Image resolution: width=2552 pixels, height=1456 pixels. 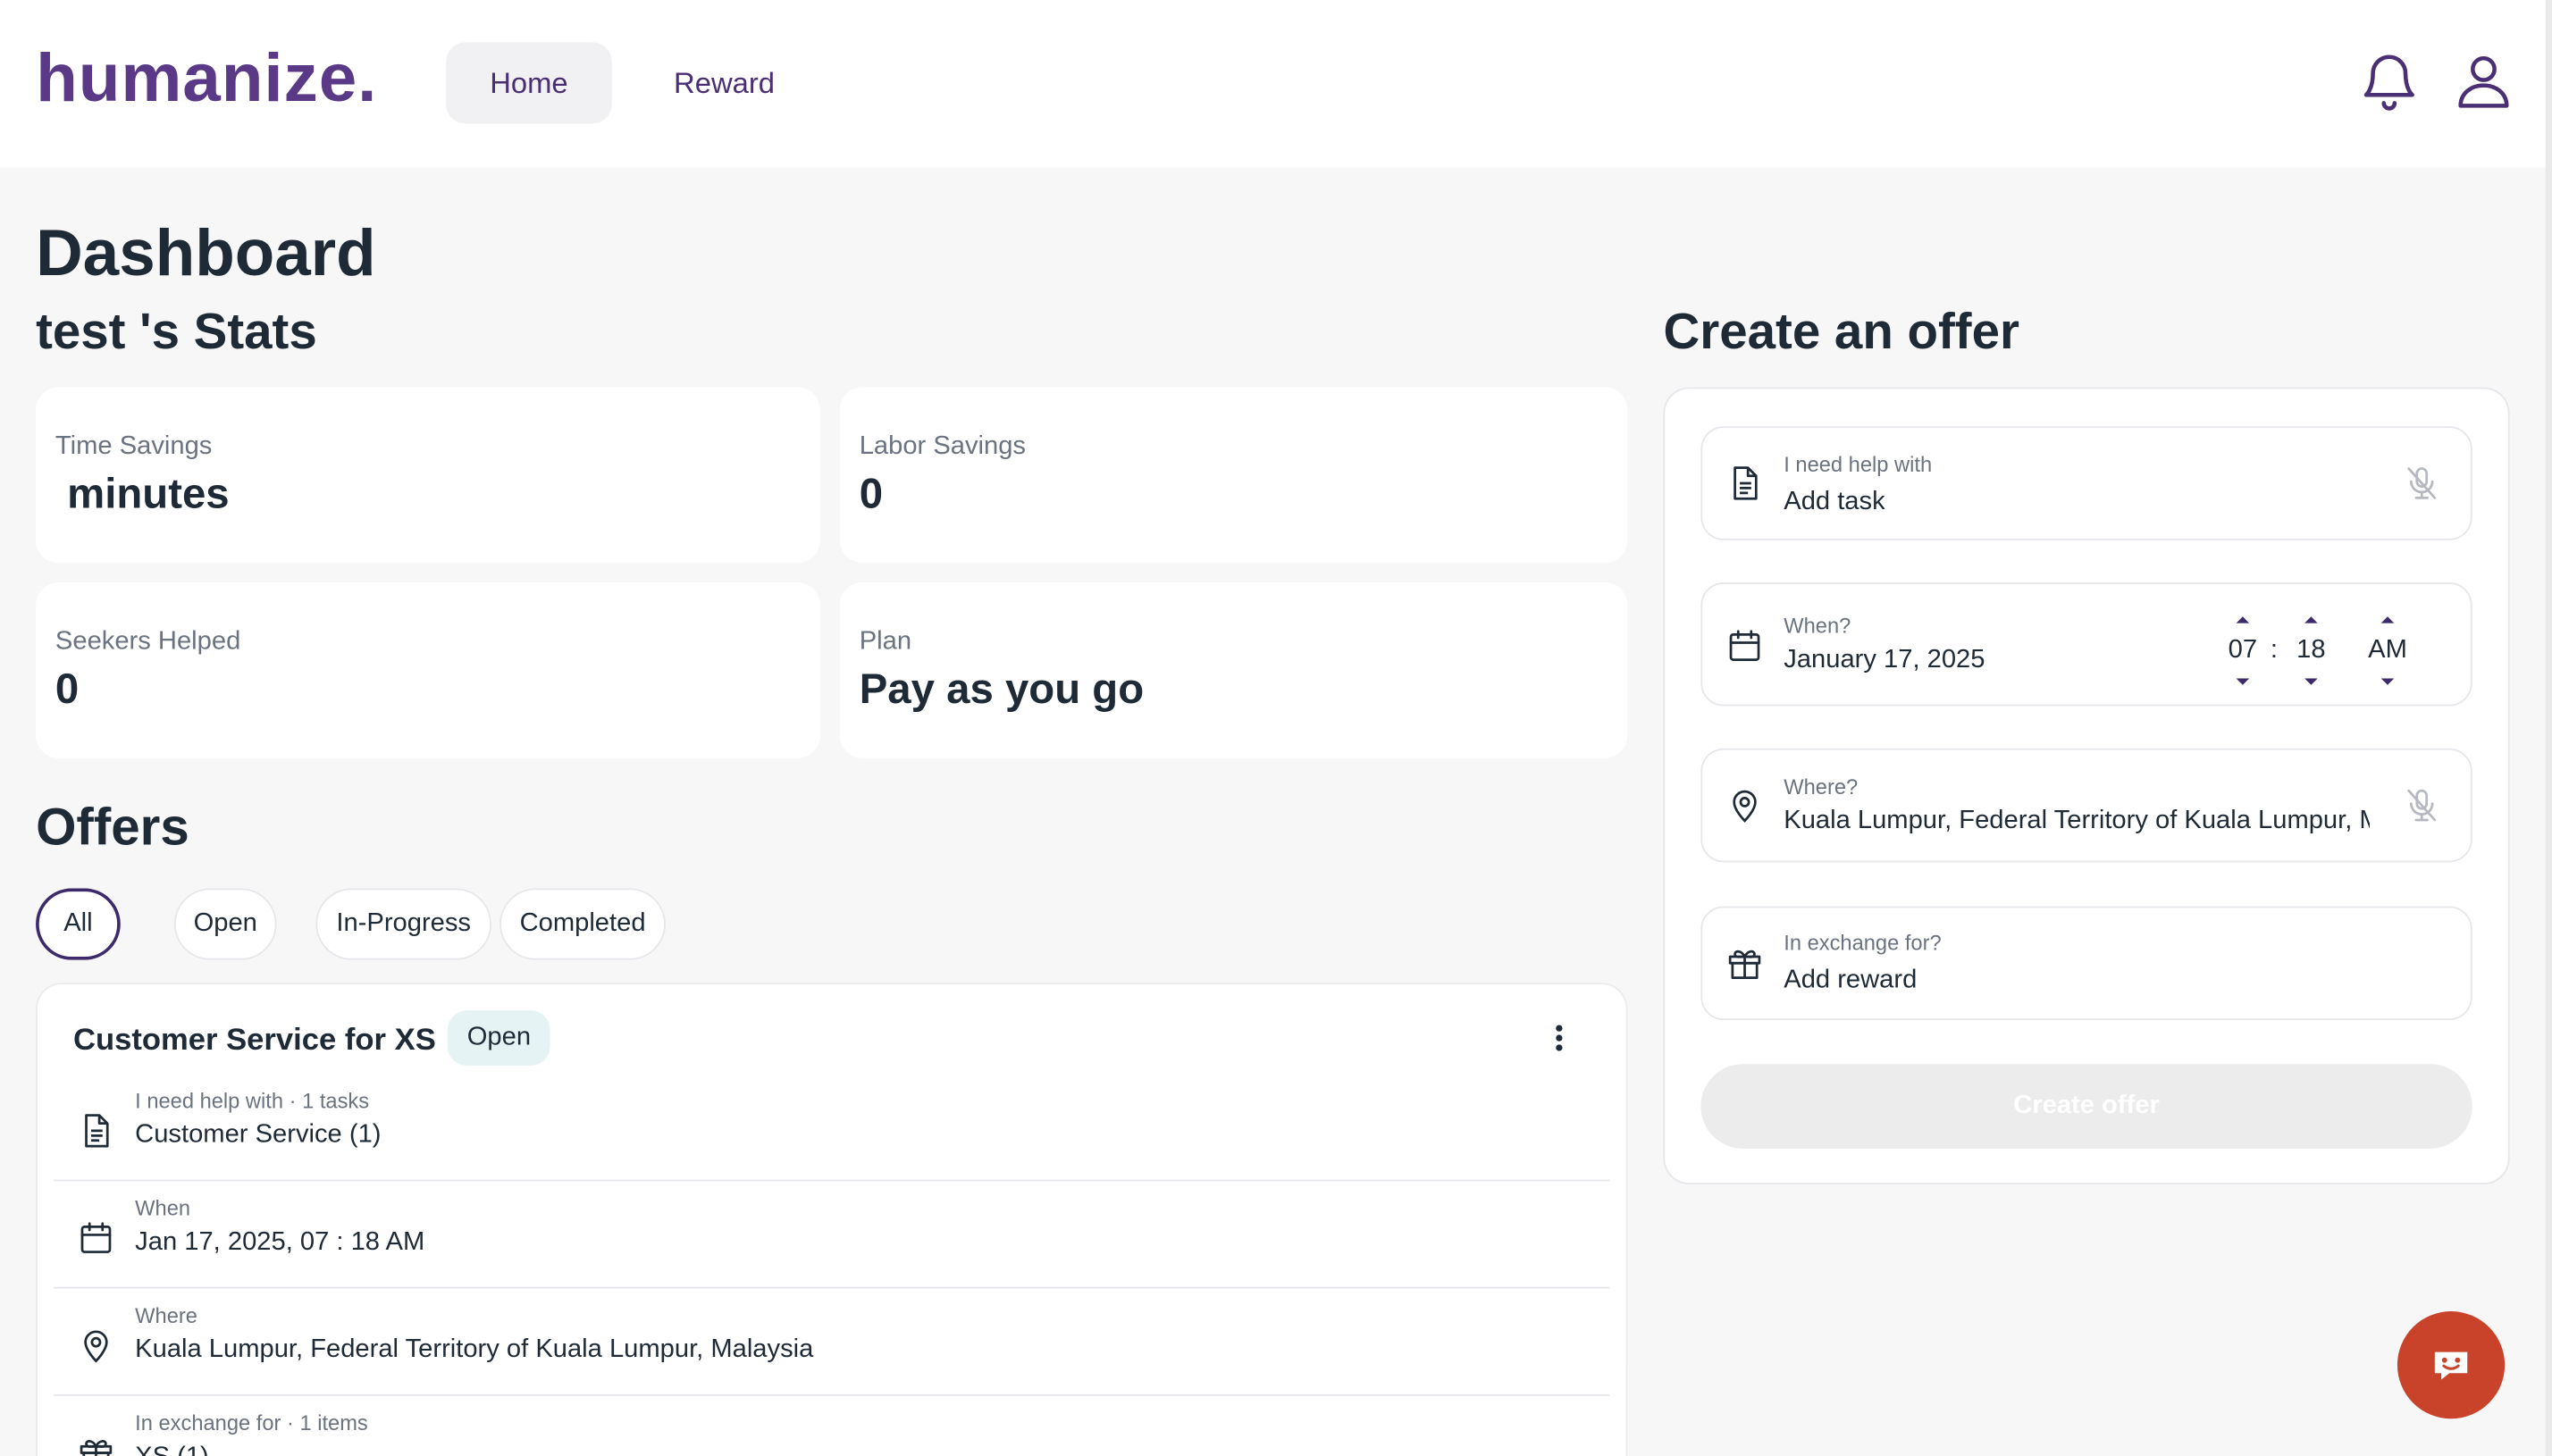 I want to click on minute-value: 18, so click(x=2311, y=650).